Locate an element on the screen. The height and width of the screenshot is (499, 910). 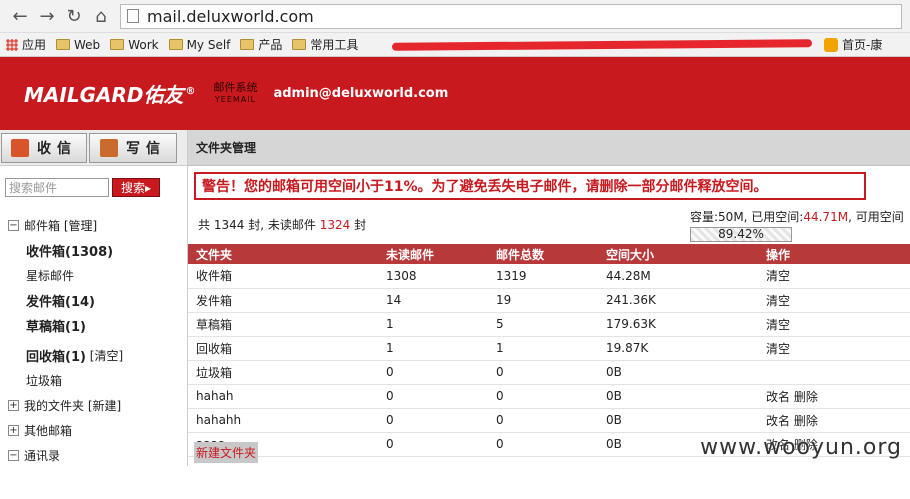
mail-counts: 共 1344 封, 未读邮件 1324 封 is located at coordinates (282, 225).